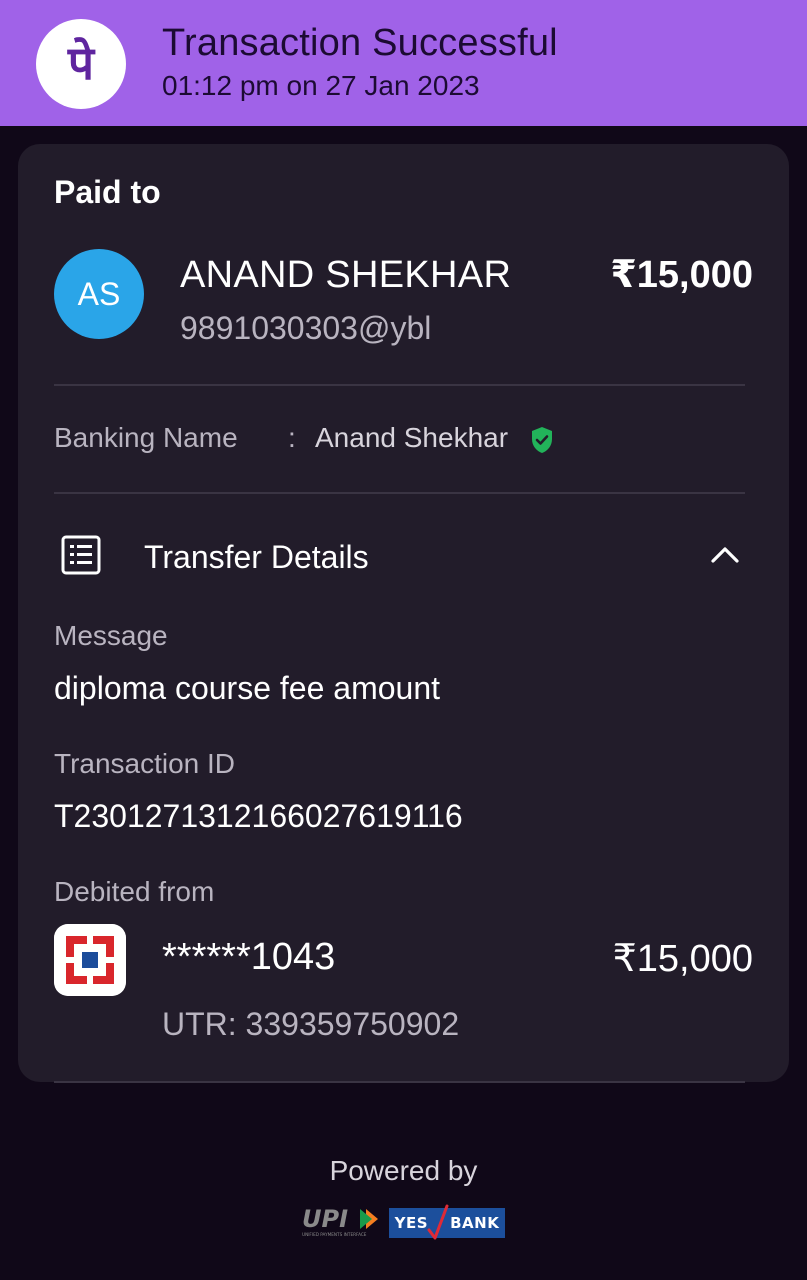 Image resolution: width=807 pixels, height=1280 pixels. I want to click on transaction-id-label: Transaction ID, so click(145, 763).